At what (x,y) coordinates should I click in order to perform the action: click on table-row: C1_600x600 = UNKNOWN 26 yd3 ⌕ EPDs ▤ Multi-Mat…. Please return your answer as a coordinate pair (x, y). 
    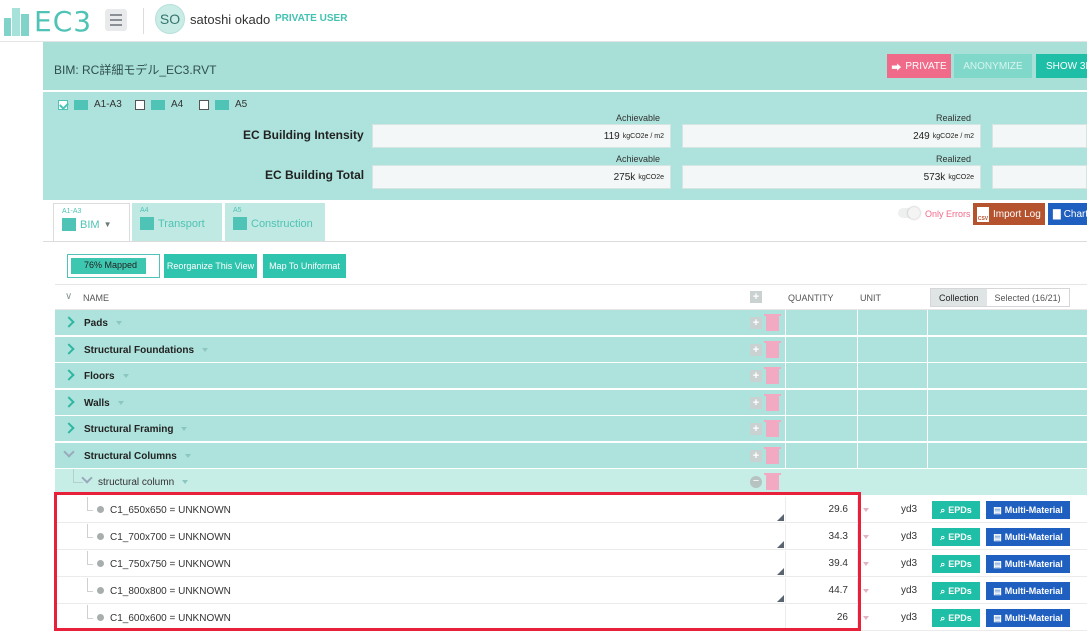
    Looking at the image, I should click on (571, 618).